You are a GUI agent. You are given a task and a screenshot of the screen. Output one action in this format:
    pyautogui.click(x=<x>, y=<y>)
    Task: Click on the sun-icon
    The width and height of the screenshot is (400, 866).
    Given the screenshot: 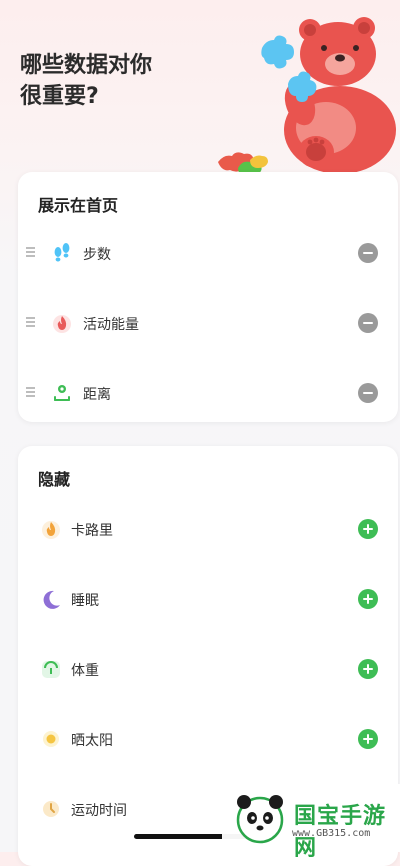 What is the action you would take?
    pyautogui.click(x=51, y=739)
    